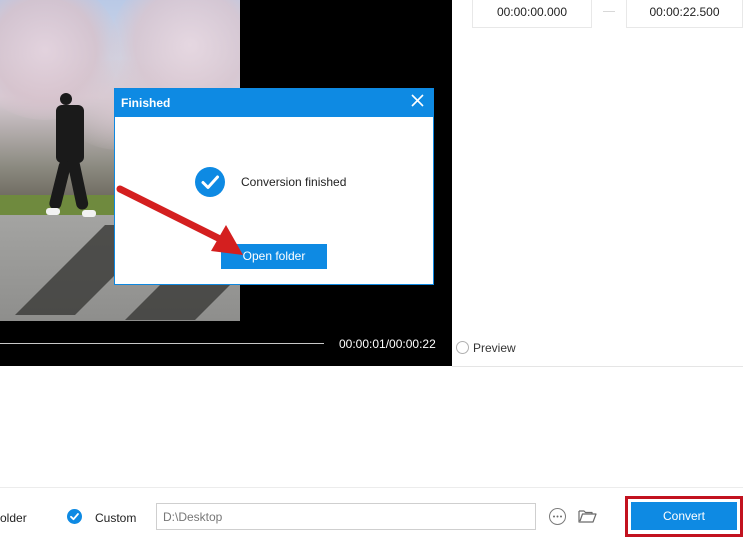 Image resolution: width=743 pixels, height=537 pixels. I want to click on preview-radio, so click(462, 347).